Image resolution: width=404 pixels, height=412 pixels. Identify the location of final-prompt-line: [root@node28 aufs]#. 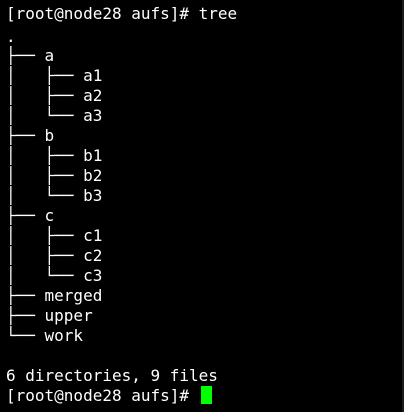
(109, 396).